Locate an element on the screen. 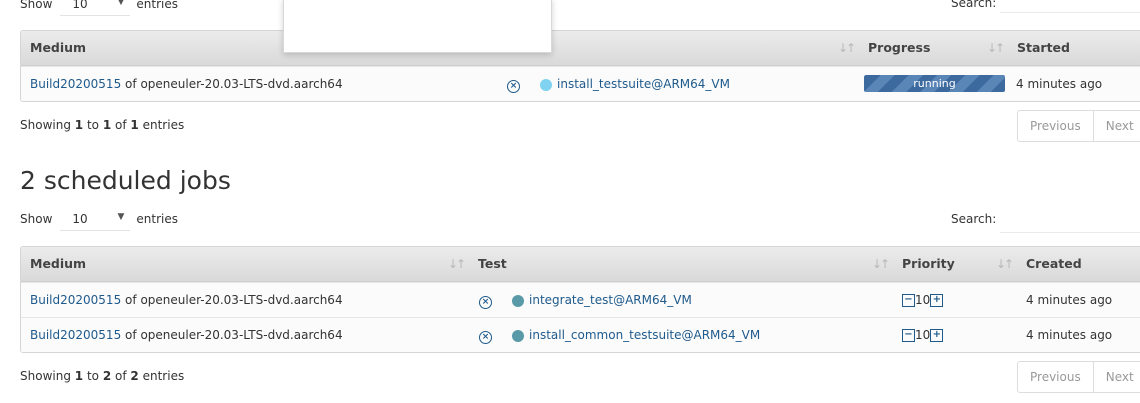 The image size is (1140, 403). test-link: integrate_test@ARM64_VM is located at coordinates (610, 300).